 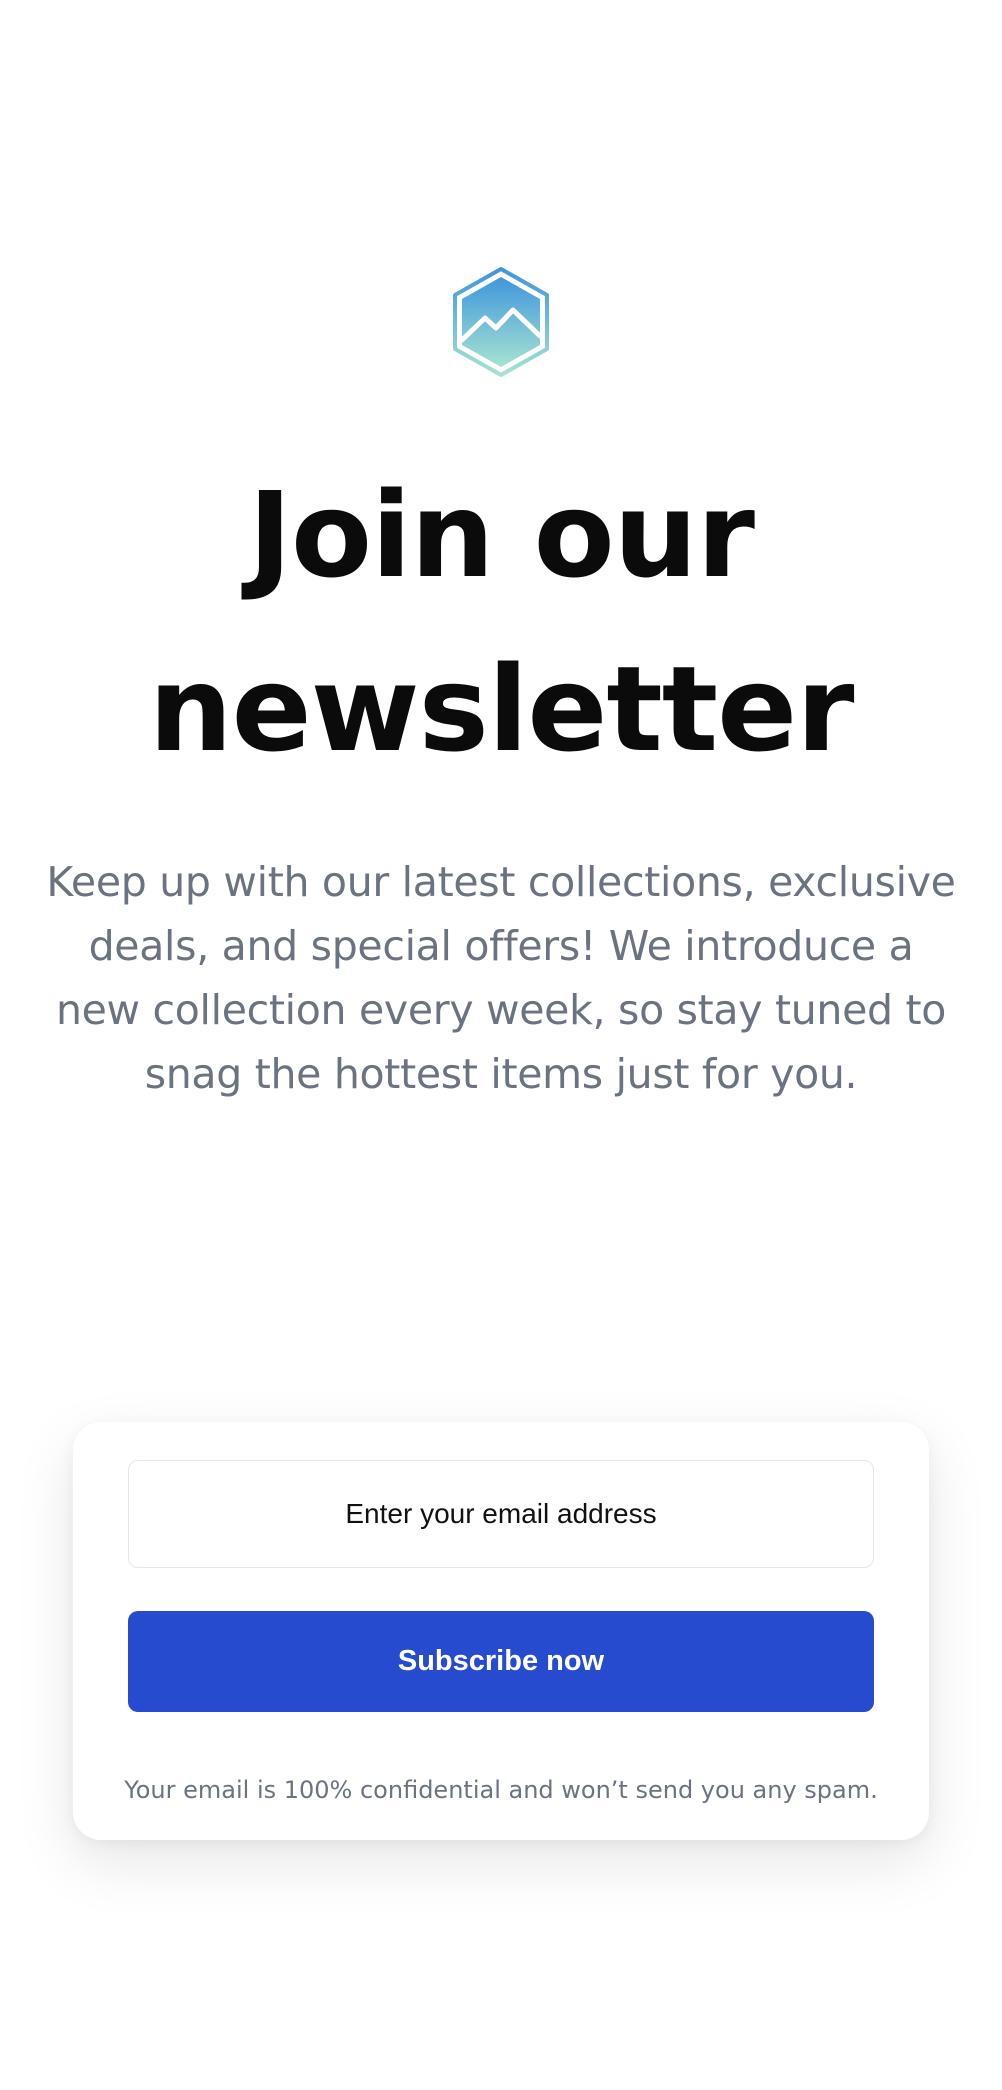 What do you see at coordinates (501, 1514) in the screenshot?
I see `email-field` at bounding box center [501, 1514].